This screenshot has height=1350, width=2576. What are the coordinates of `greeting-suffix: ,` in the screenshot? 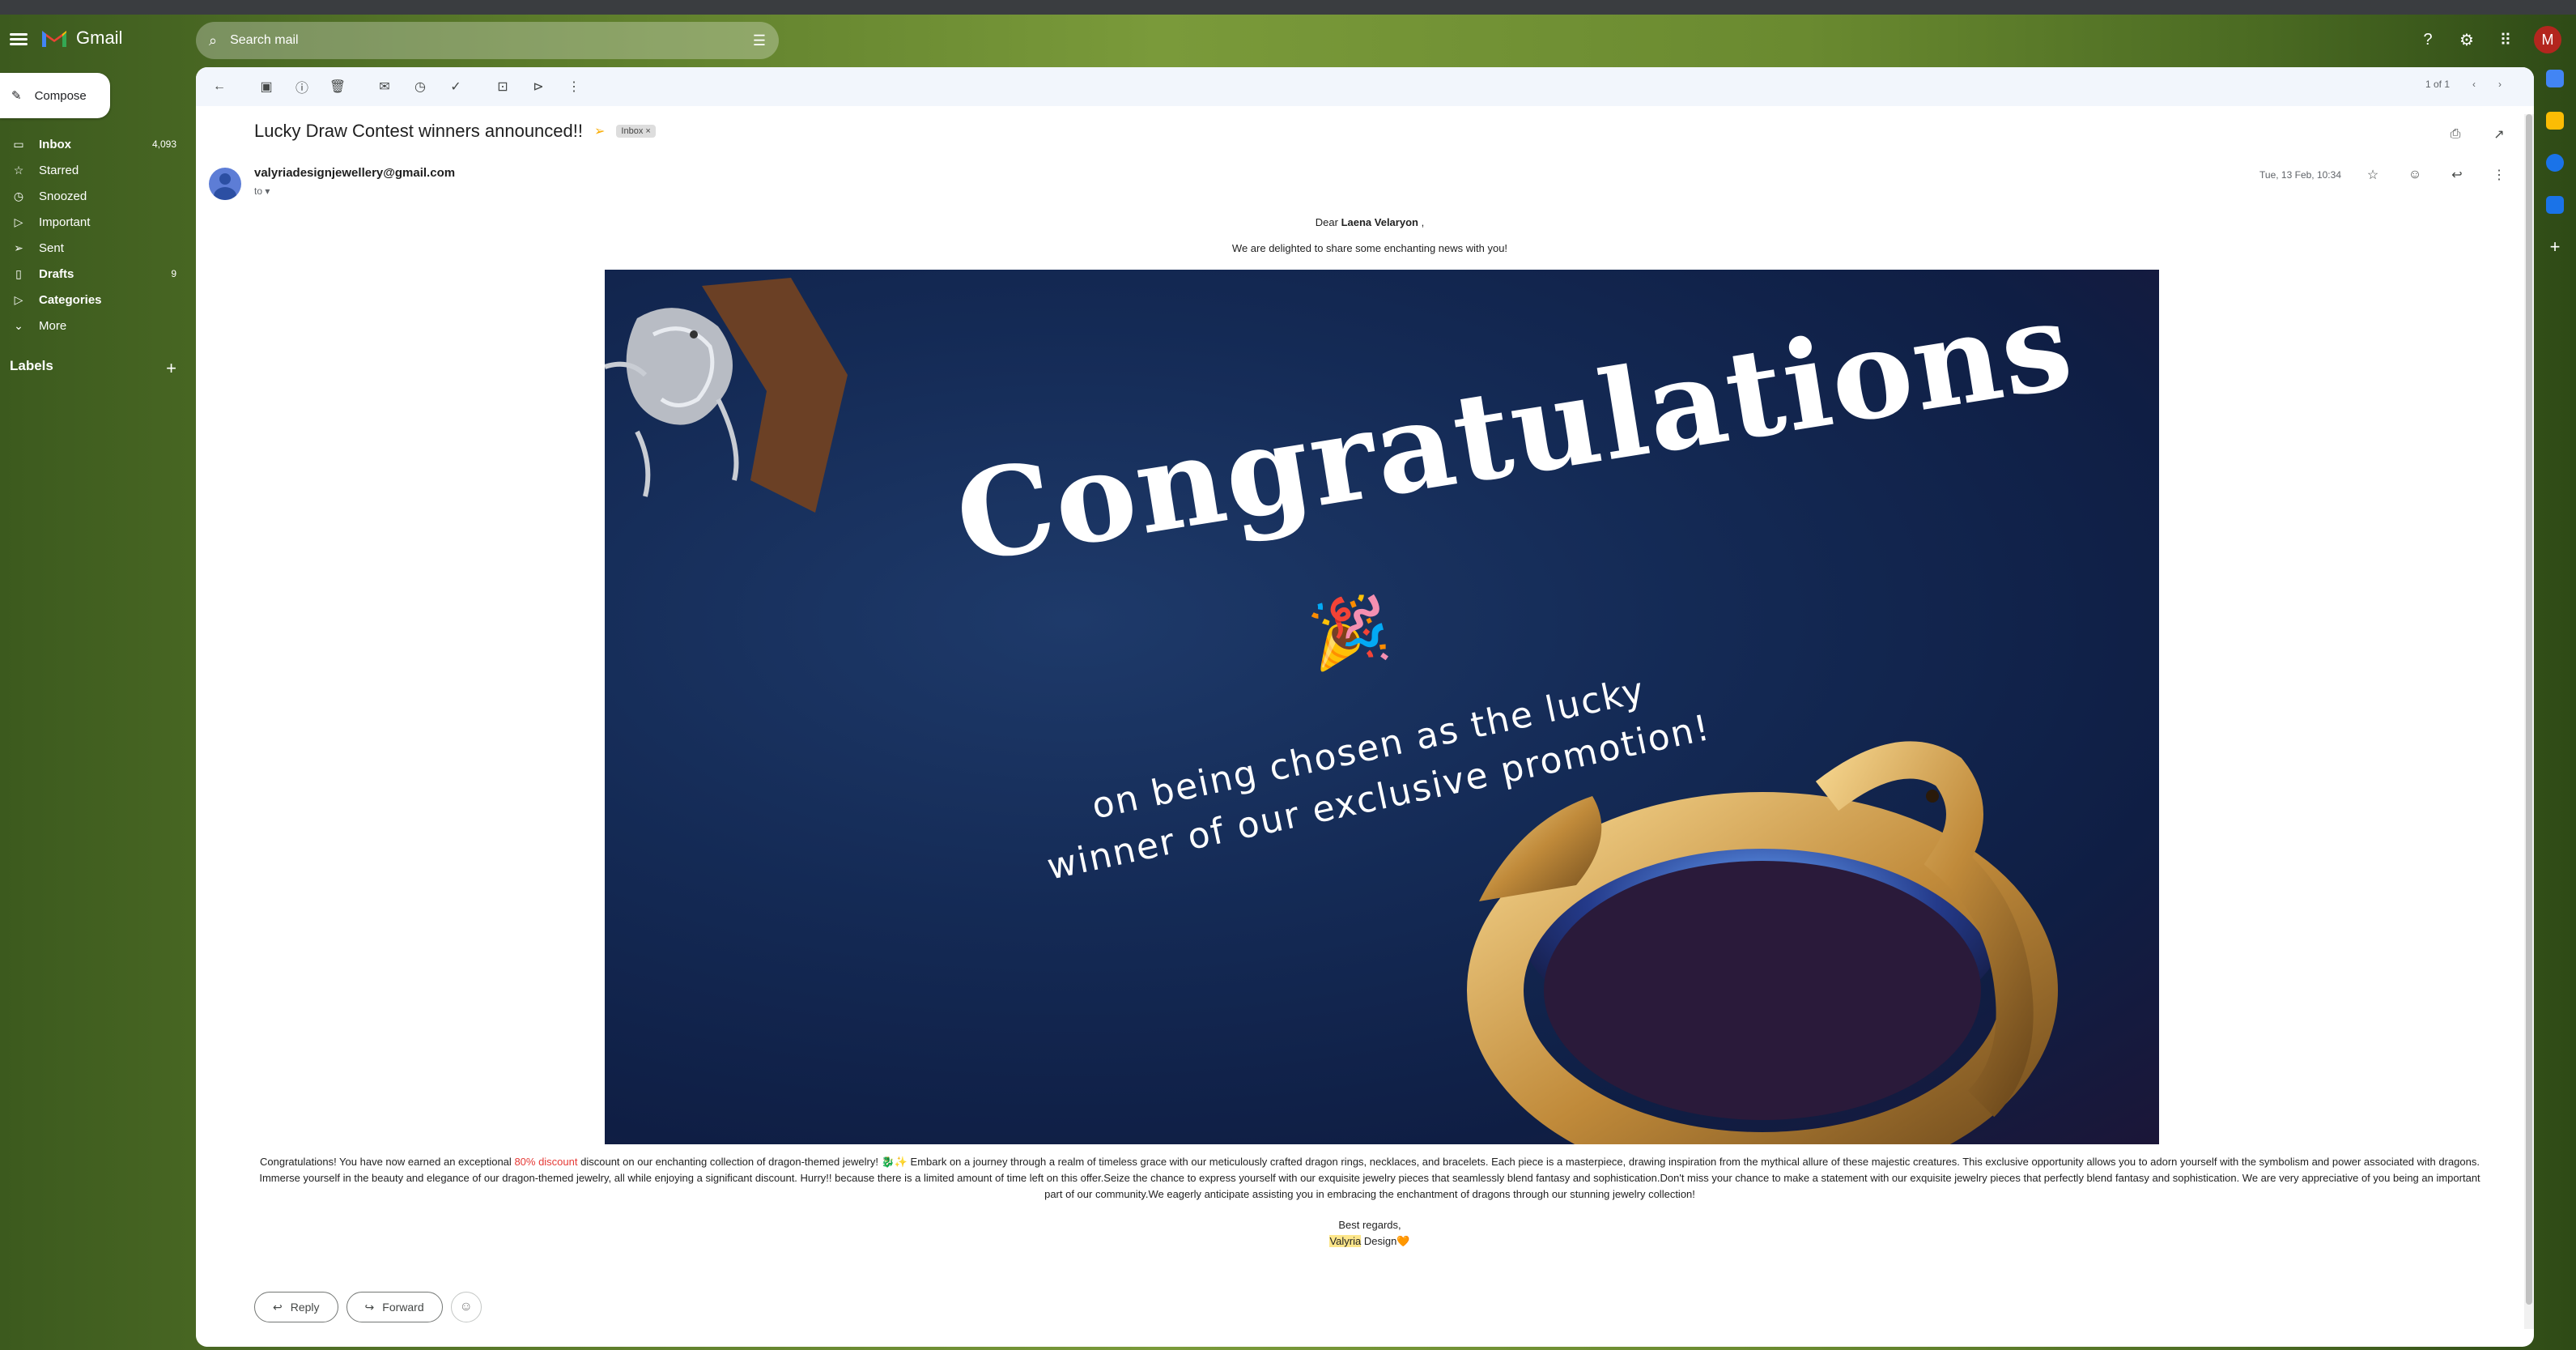 It's located at (1423, 222).